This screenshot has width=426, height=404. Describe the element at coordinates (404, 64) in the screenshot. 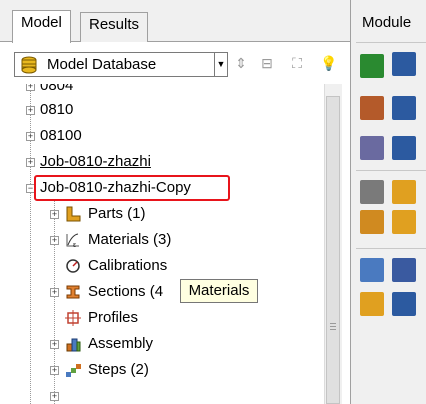

I see `part-manager-icon` at that location.